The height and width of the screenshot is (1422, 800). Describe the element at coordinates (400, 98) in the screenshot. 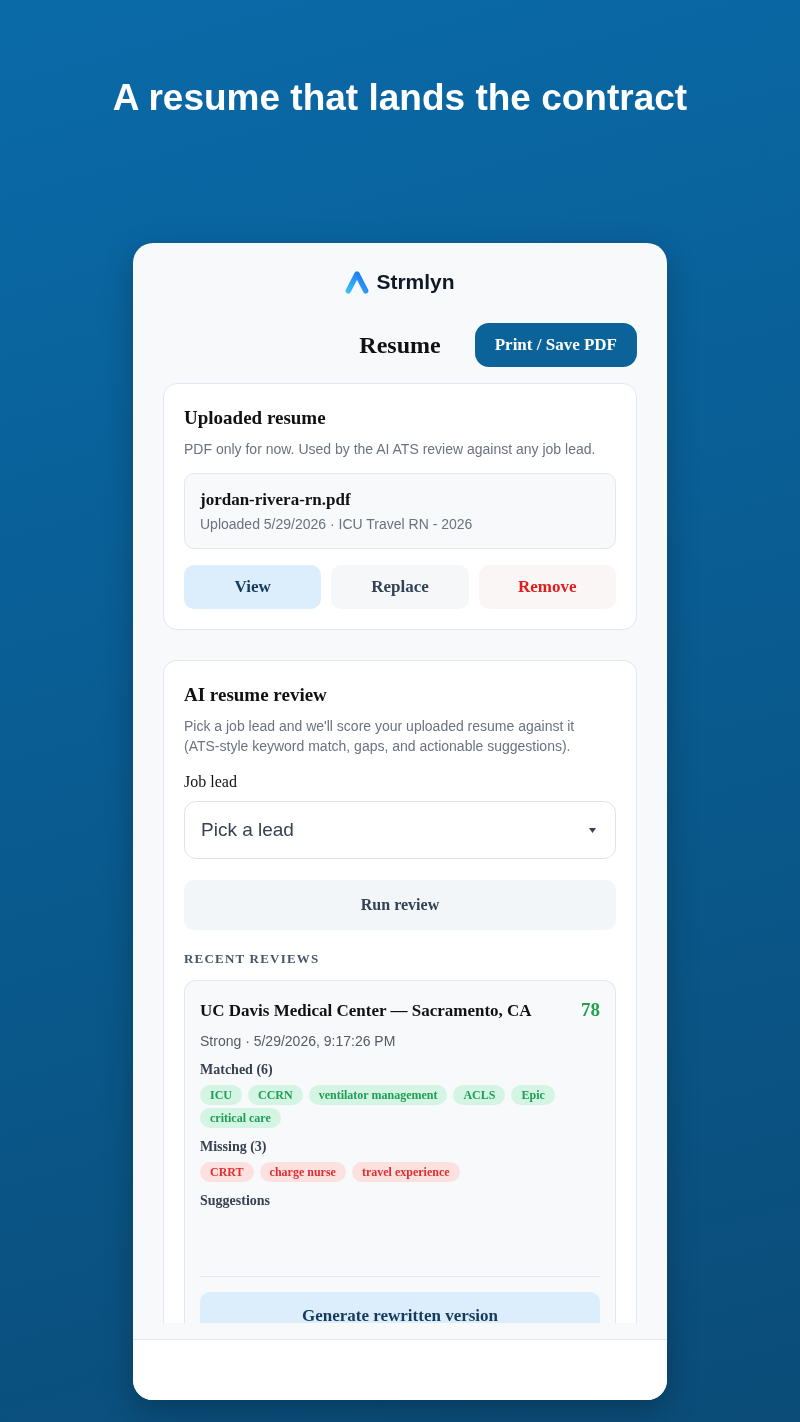

I see `headline: A resume that lands the contract` at that location.